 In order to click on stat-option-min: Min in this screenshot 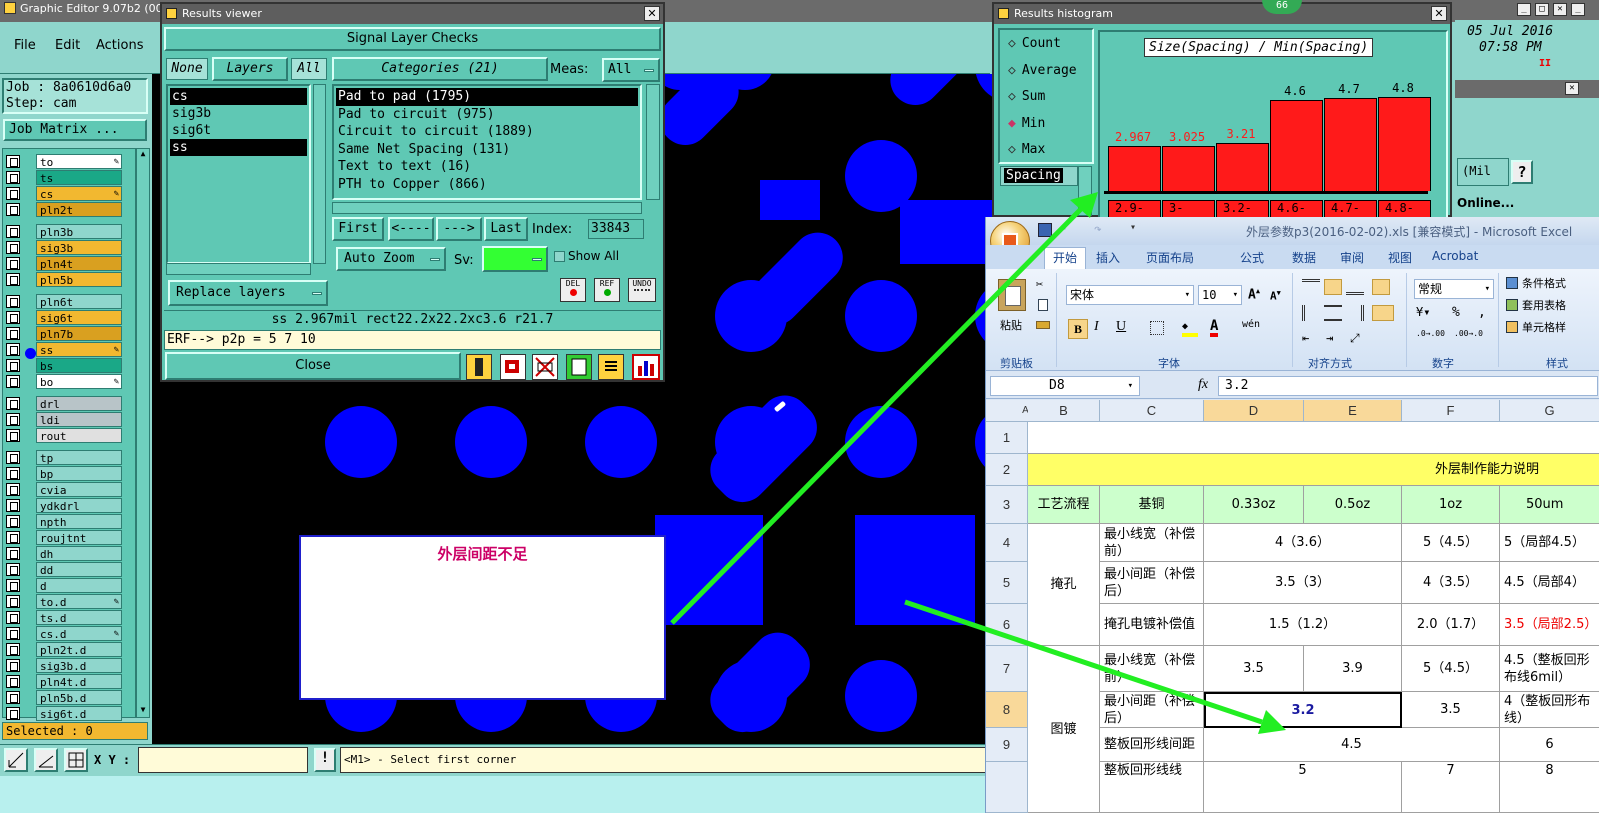, I will do `click(1026, 123)`.